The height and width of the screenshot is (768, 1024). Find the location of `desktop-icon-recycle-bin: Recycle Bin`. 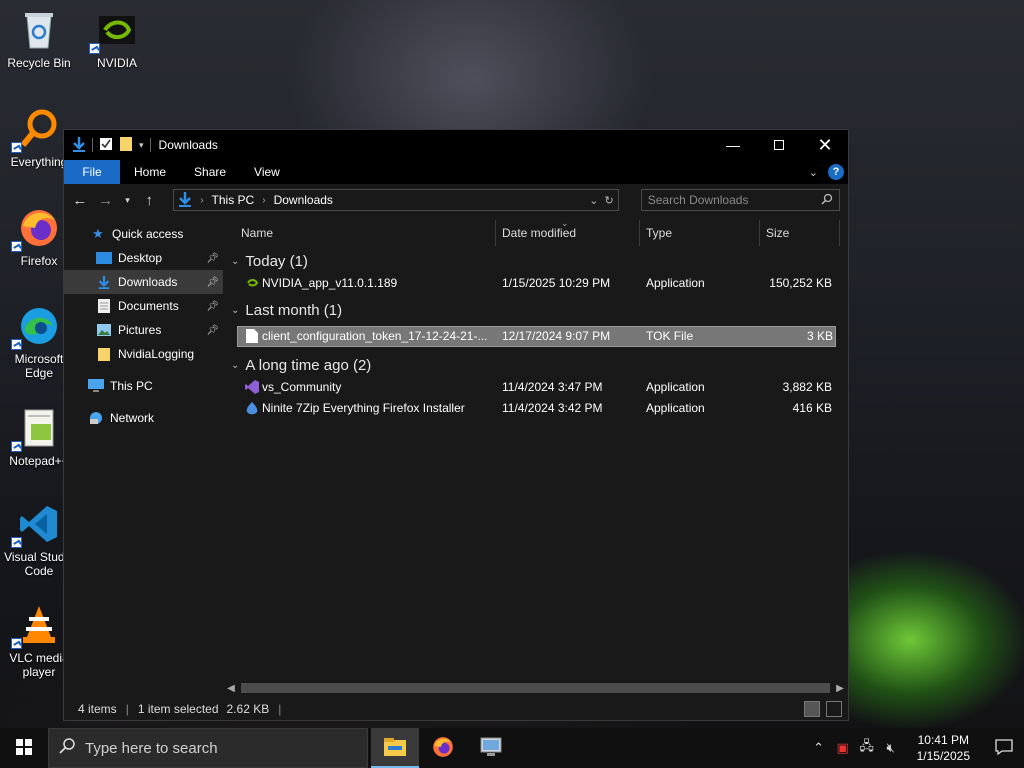

desktop-icon-recycle-bin: Recycle Bin is located at coordinates (39, 39).